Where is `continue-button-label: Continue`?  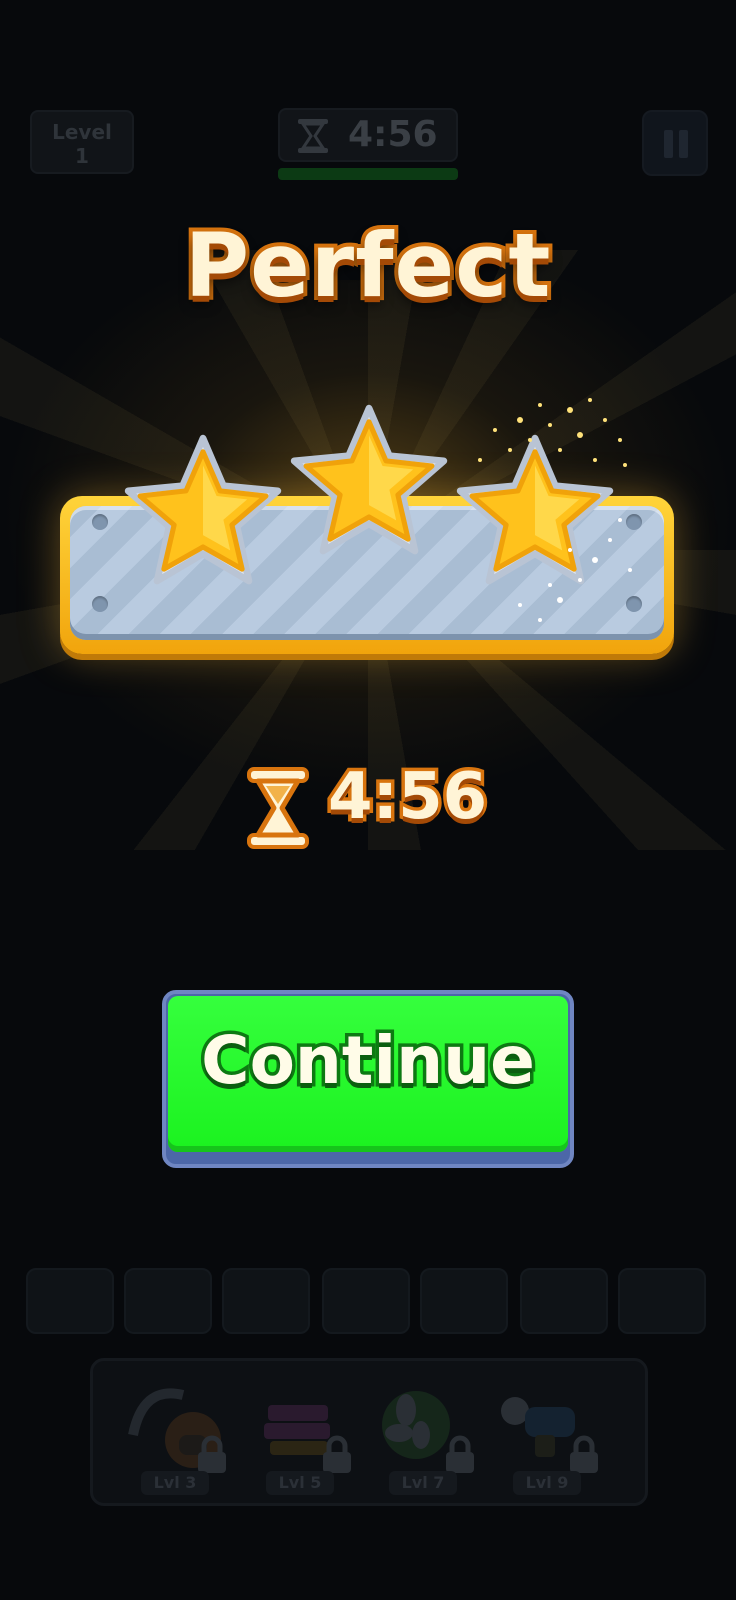
continue-button-label: Continue is located at coordinates (368, 1061).